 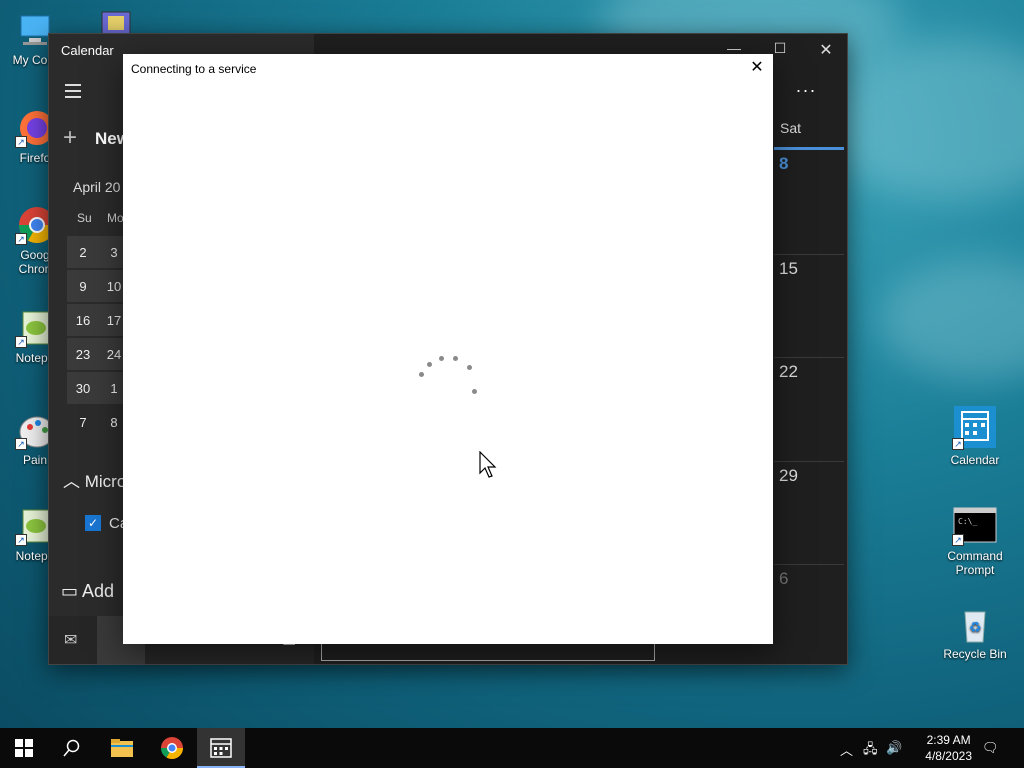 I want to click on start-button, so click(x=24, y=748).